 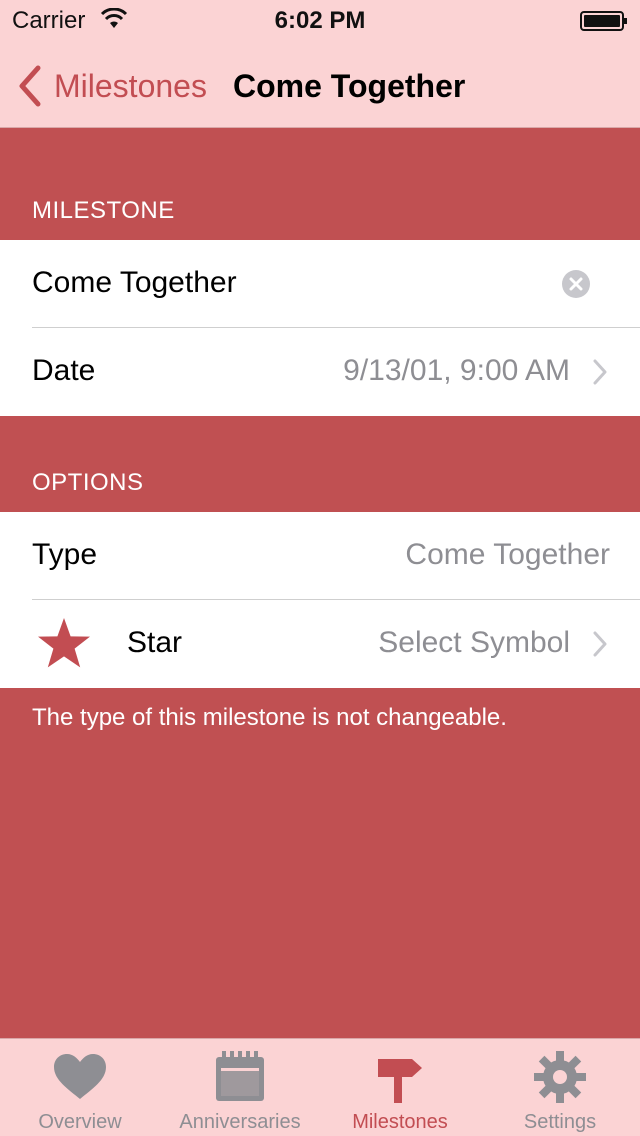 What do you see at coordinates (88, 482) in the screenshot?
I see `section-header-options: OPTIONS` at bounding box center [88, 482].